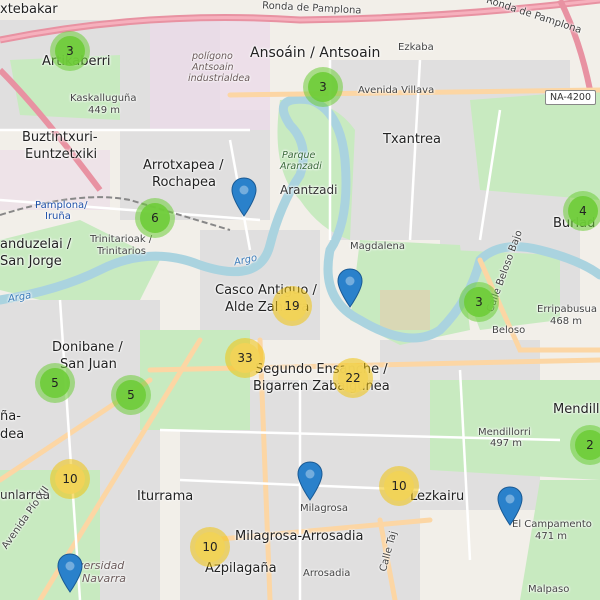  I want to click on cluster-count: 6, so click(155, 218).